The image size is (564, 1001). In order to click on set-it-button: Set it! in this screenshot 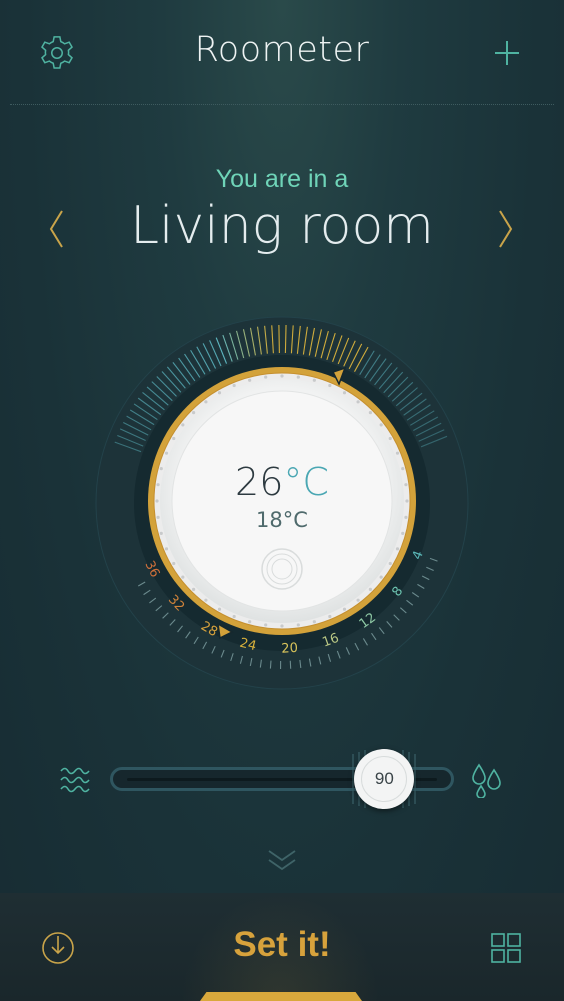, I will do `click(282, 945)`.